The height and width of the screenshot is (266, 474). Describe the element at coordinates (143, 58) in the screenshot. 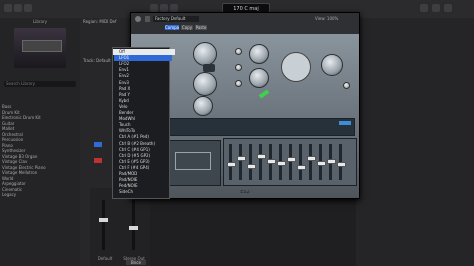

I see `menu-item: LFO1` at that location.